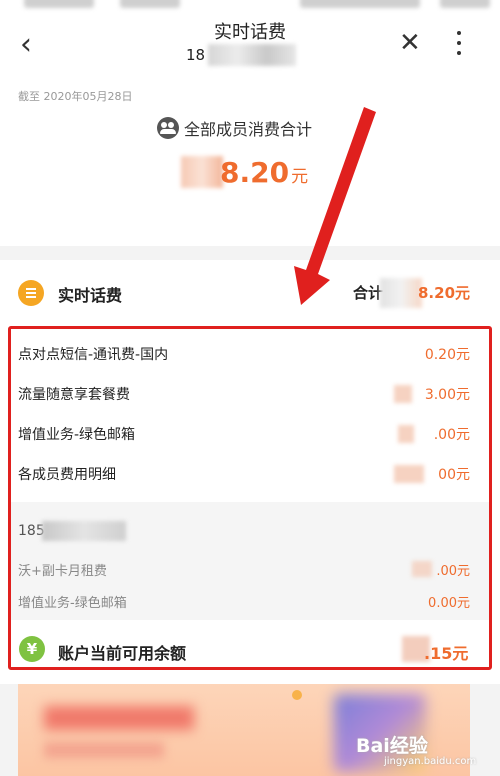 The image size is (500, 776). I want to click on page-title: 实时话费, so click(250, 32).